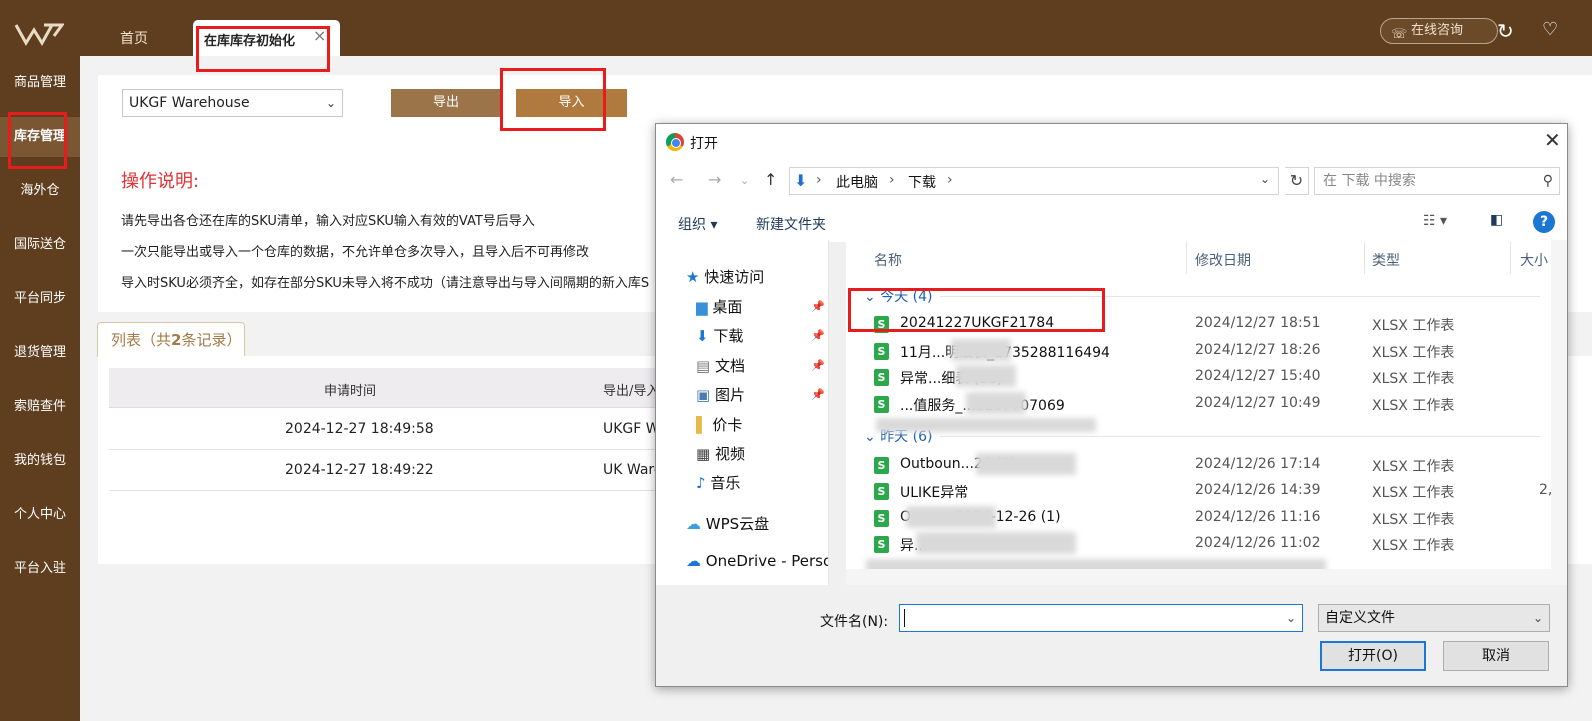 The height and width of the screenshot is (721, 1592). What do you see at coordinates (702, 336) in the screenshot?
I see `download-icon: ⬇` at bounding box center [702, 336].